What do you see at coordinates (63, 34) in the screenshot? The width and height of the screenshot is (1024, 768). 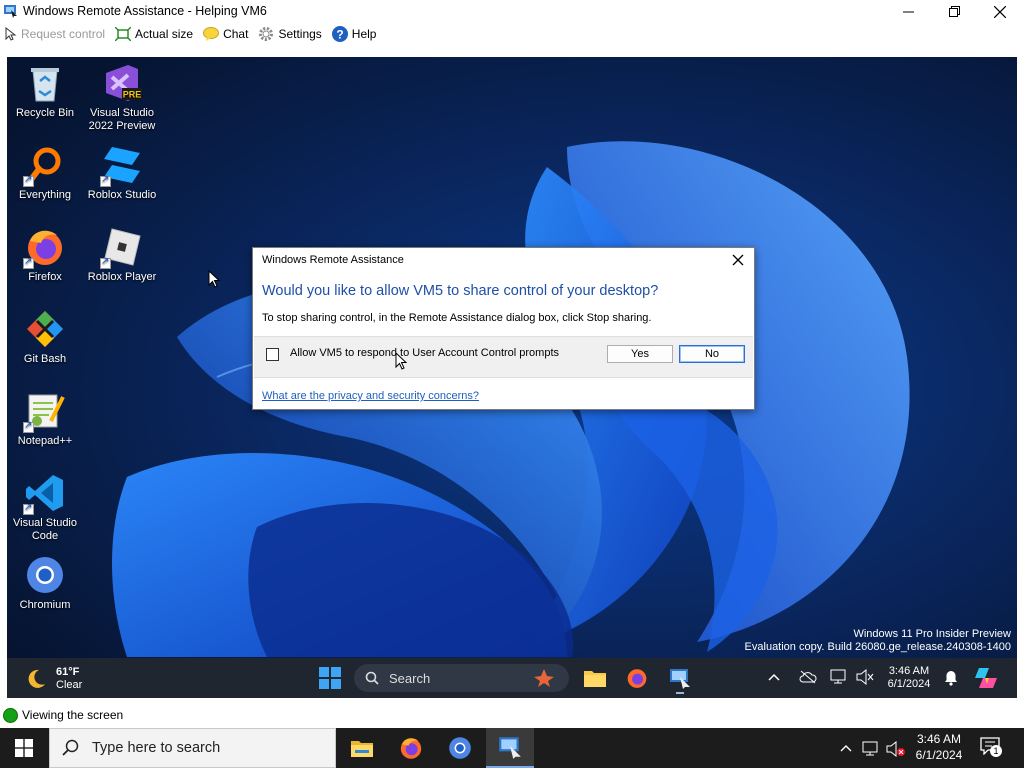 I see `request-control-label: Request control` at bounding box center [63, 34].